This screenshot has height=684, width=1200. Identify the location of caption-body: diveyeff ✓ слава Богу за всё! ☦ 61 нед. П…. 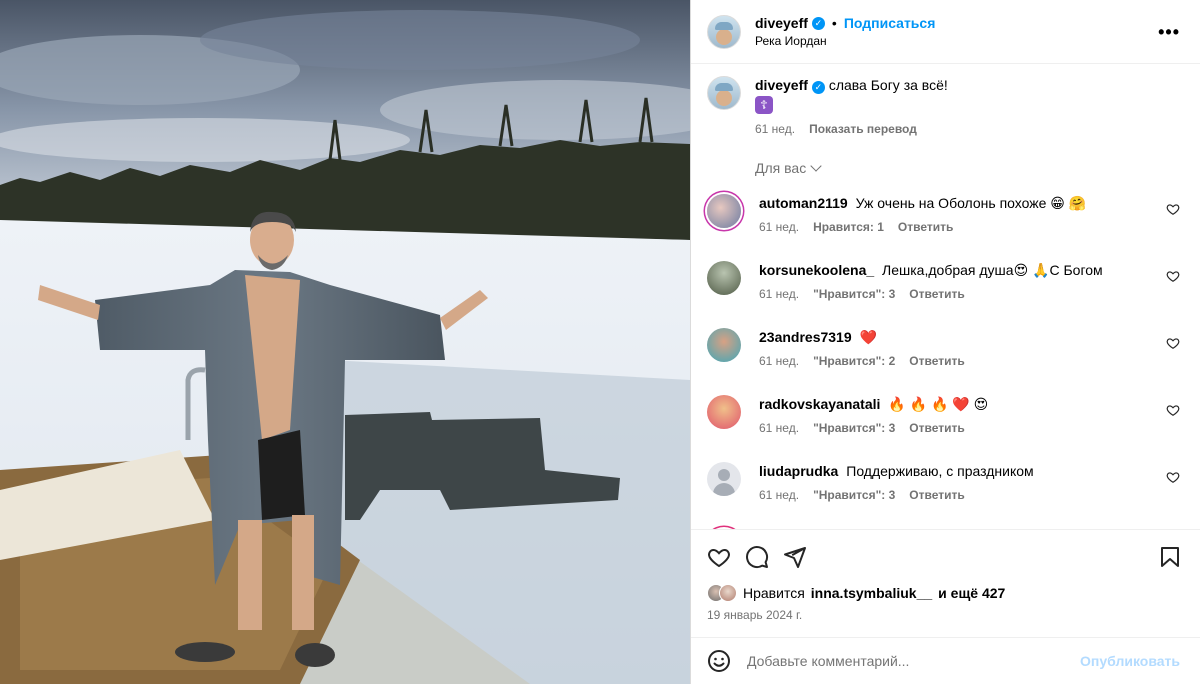
(969, 106).